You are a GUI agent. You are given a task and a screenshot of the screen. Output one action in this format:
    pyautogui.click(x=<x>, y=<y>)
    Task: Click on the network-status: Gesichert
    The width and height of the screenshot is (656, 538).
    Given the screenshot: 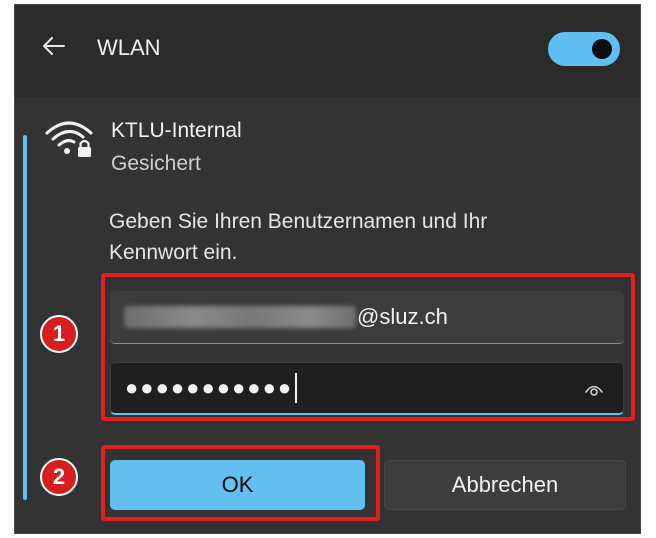 What is the action you would take?
    pyautogui.click(x=156, y=163)
    